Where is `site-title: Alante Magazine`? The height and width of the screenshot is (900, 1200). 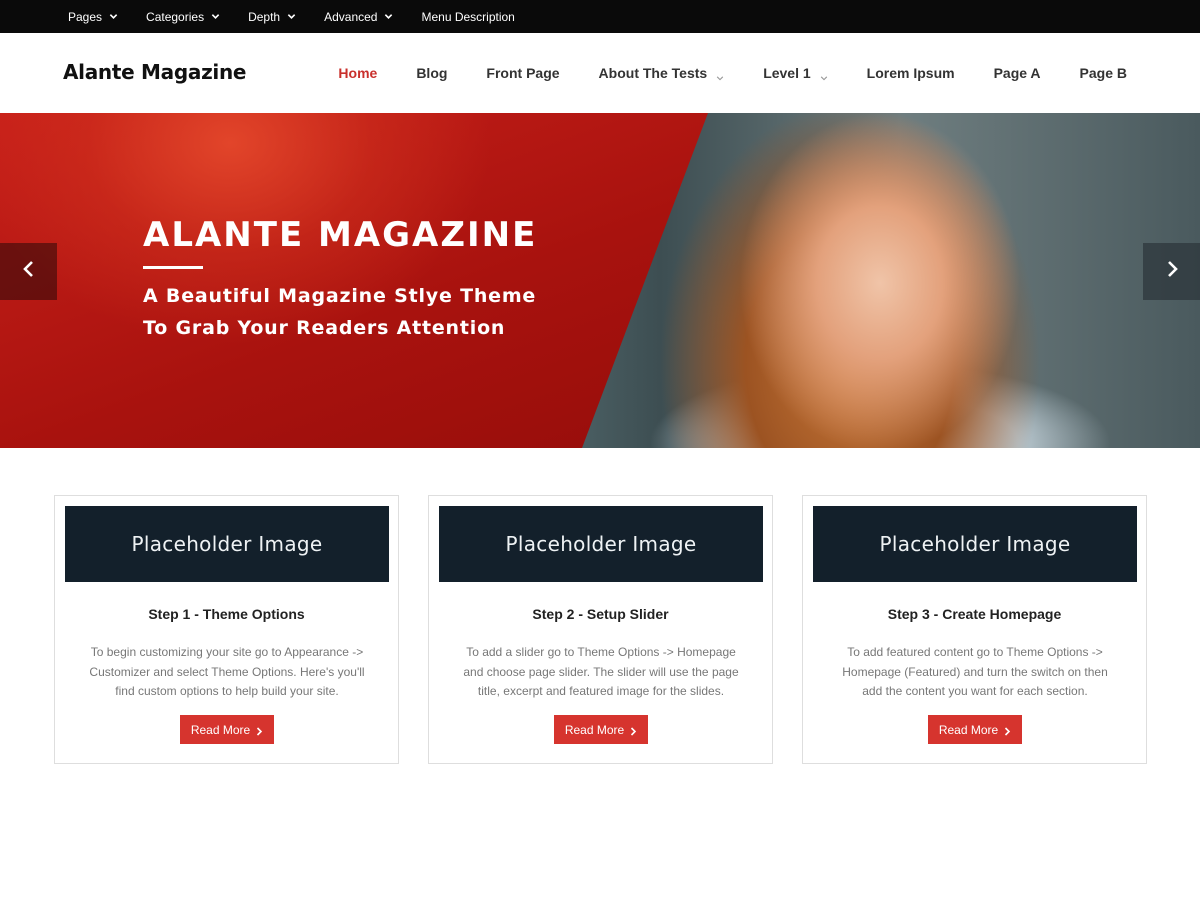 site-title: Alante Magazine is located at coordinates (154, 72).